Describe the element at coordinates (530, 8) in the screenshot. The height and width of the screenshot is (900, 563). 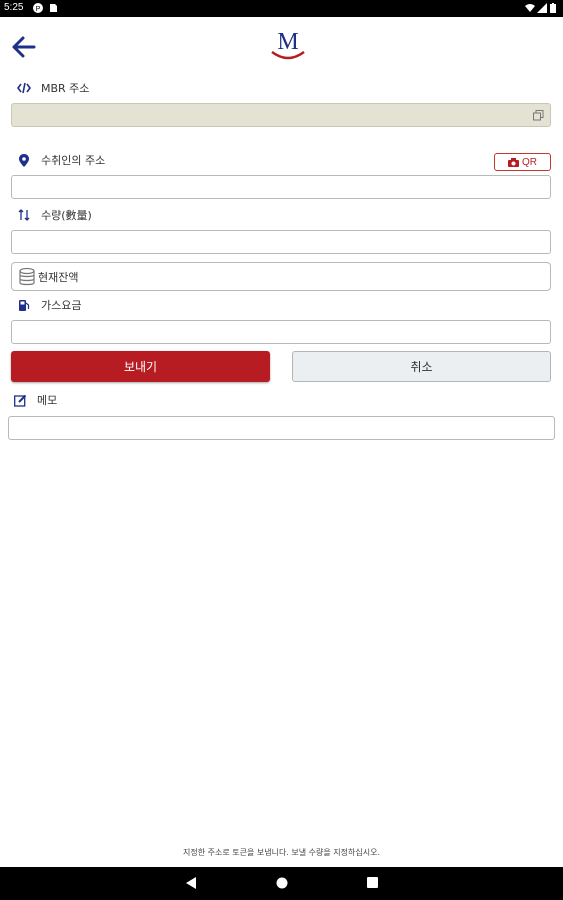
I see `wifi-icon` at that location.